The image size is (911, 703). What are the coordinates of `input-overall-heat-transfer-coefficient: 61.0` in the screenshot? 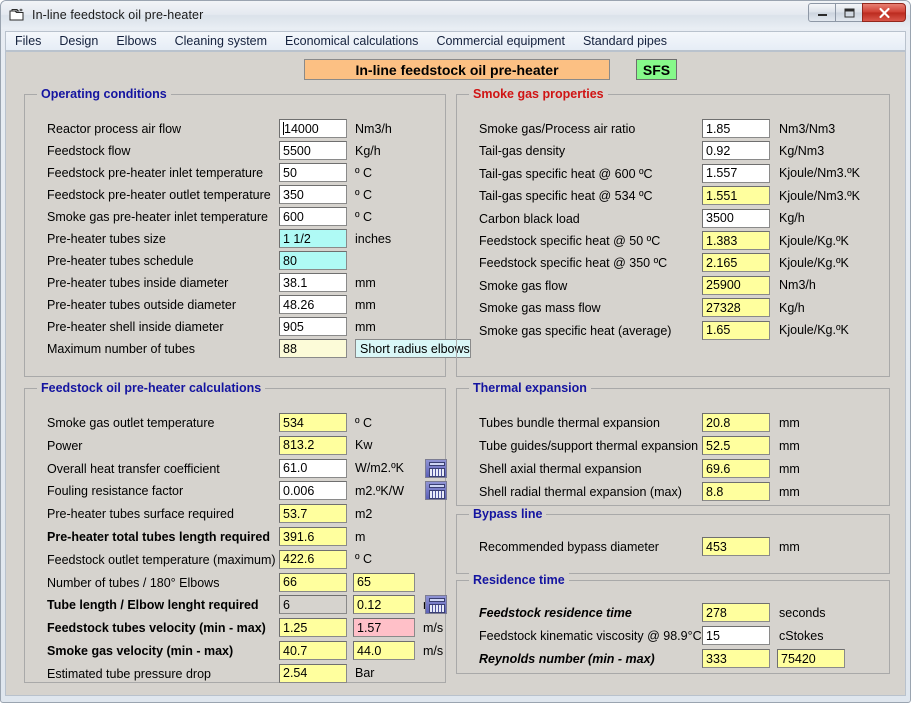 It's located at (313, 468).